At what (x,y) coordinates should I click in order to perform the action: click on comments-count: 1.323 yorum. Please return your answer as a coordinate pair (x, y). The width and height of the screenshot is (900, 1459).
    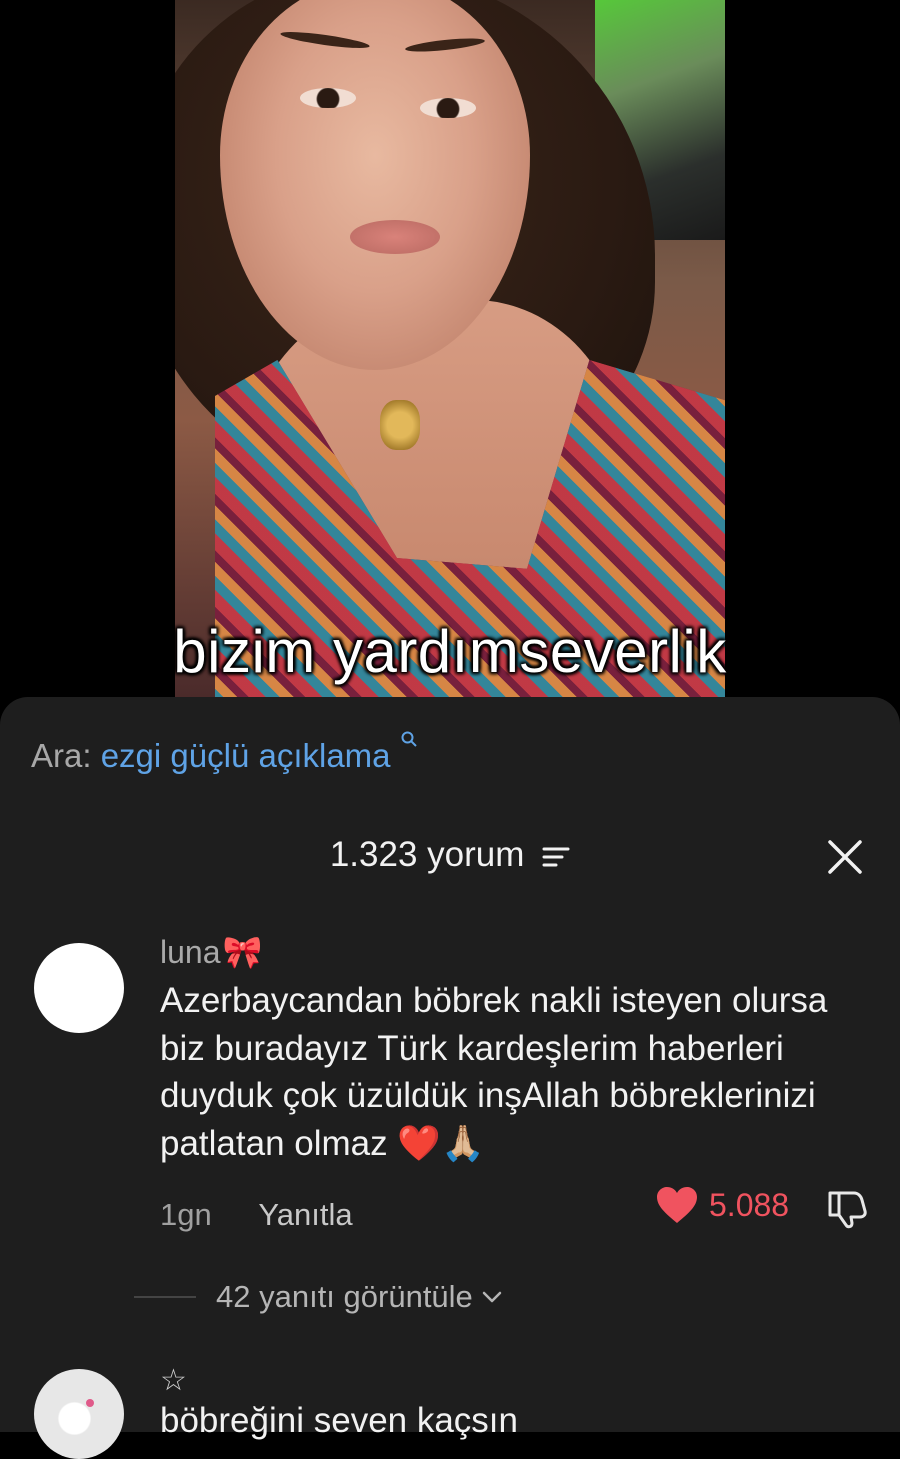
    Looking at the image, I should click on (427, 854).